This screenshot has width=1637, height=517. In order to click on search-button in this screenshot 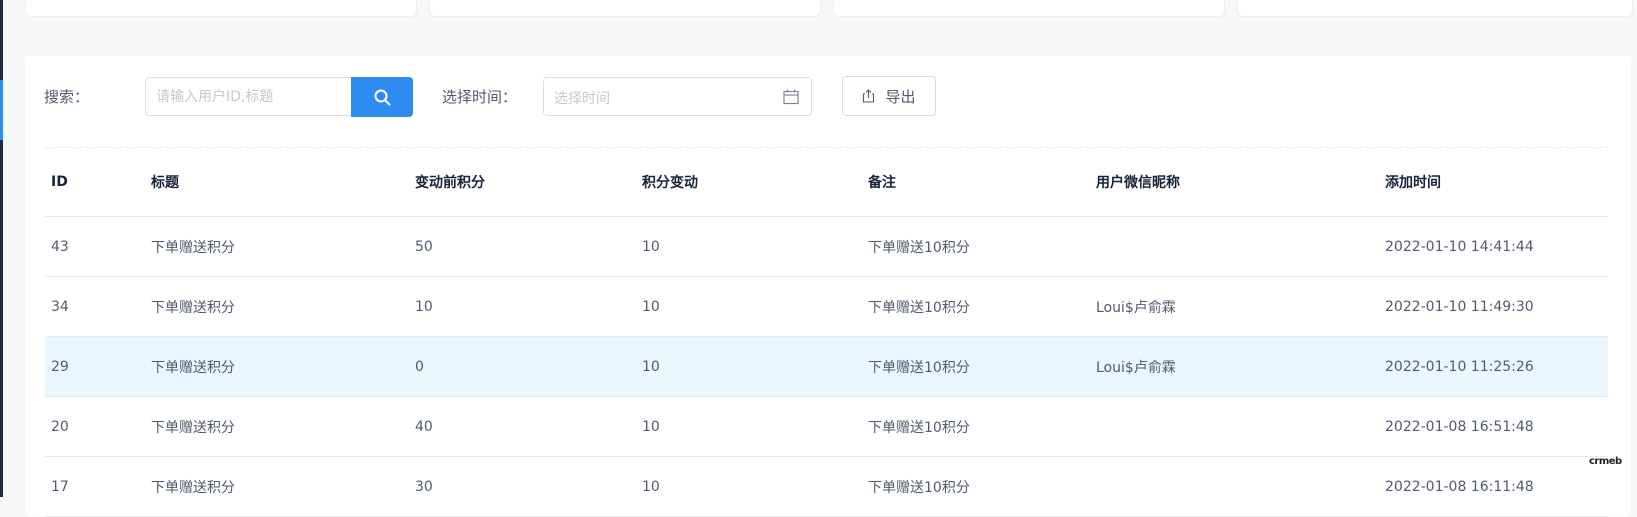, I will do `click(382, 97)`.